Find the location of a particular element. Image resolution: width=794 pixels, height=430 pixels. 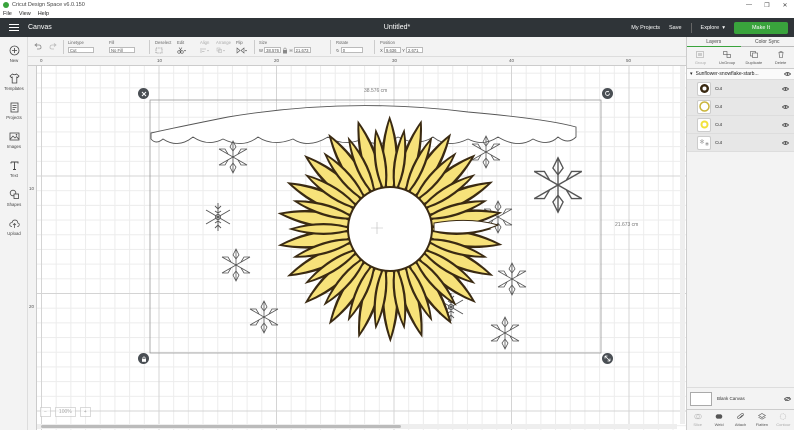

window-controls: — ❐ ✕ is located at coordinates (767, 5).